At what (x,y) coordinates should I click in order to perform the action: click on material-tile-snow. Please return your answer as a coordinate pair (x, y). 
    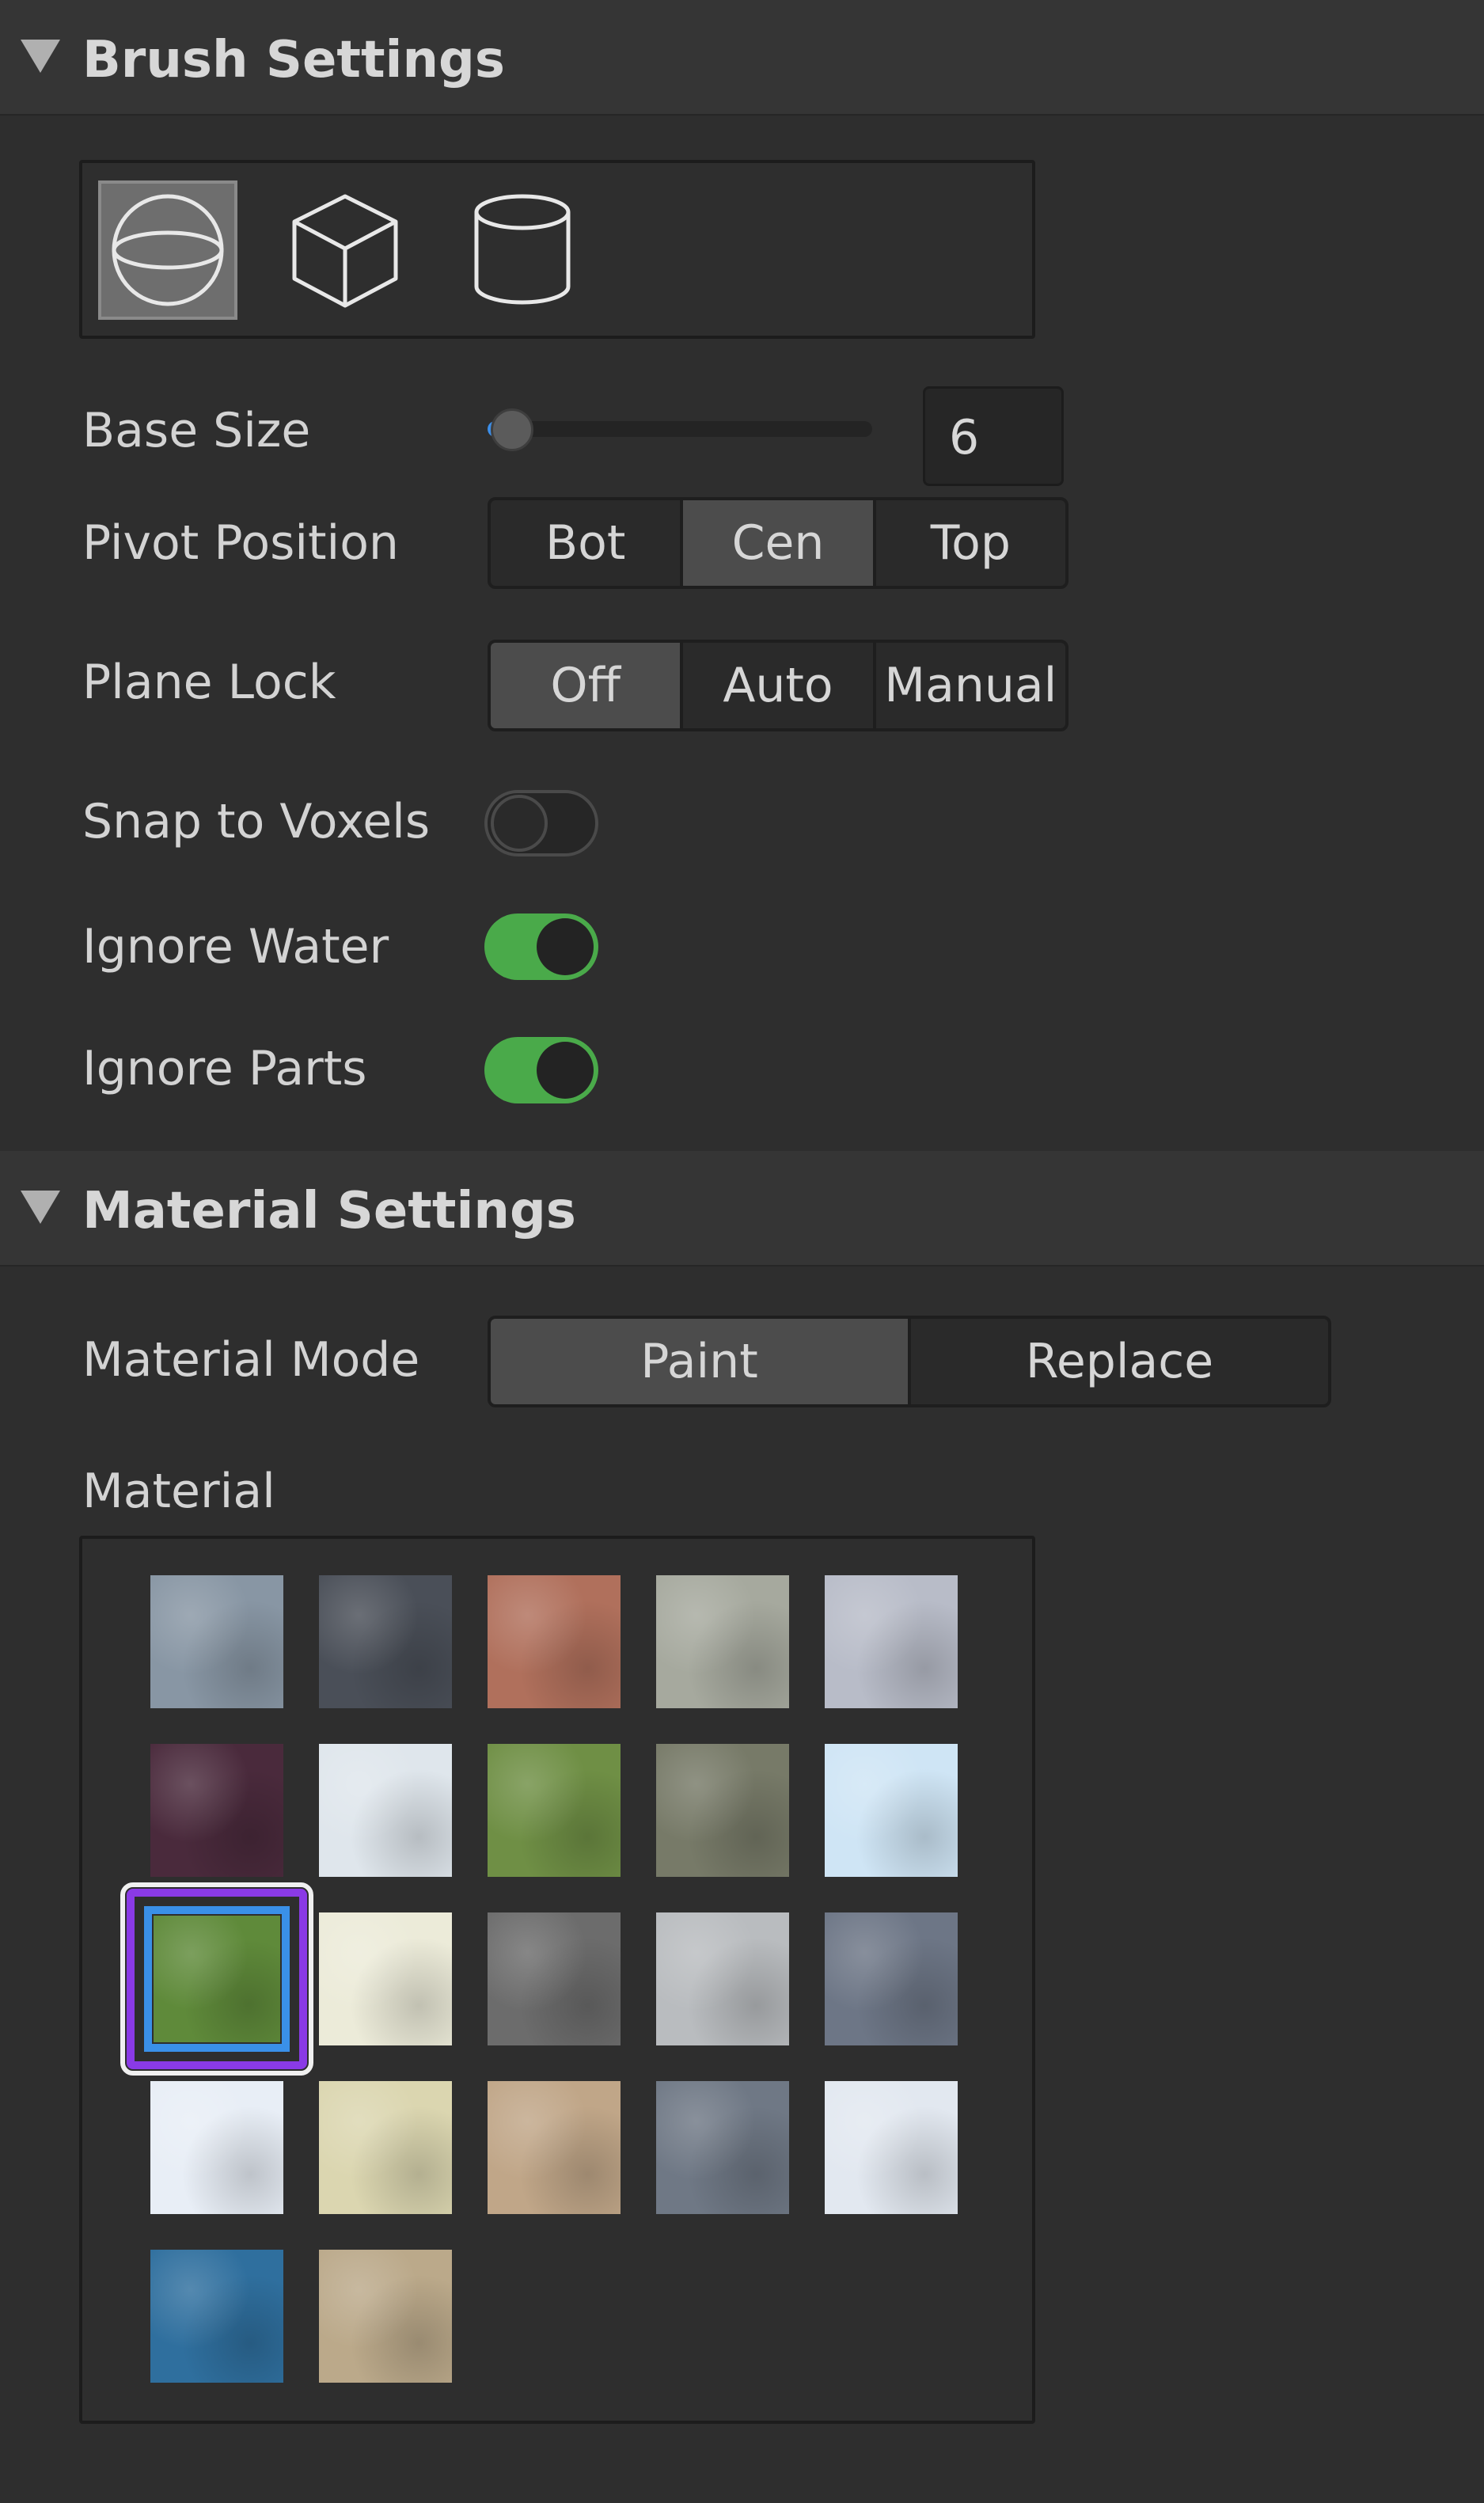
    Looking at the image, I should click on (891, 2147).